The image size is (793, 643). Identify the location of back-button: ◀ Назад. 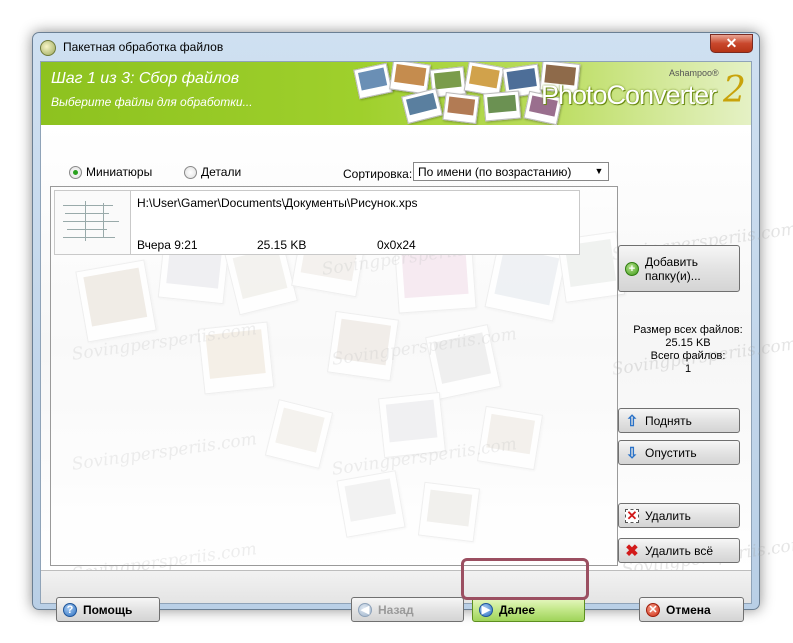
(407, 609).